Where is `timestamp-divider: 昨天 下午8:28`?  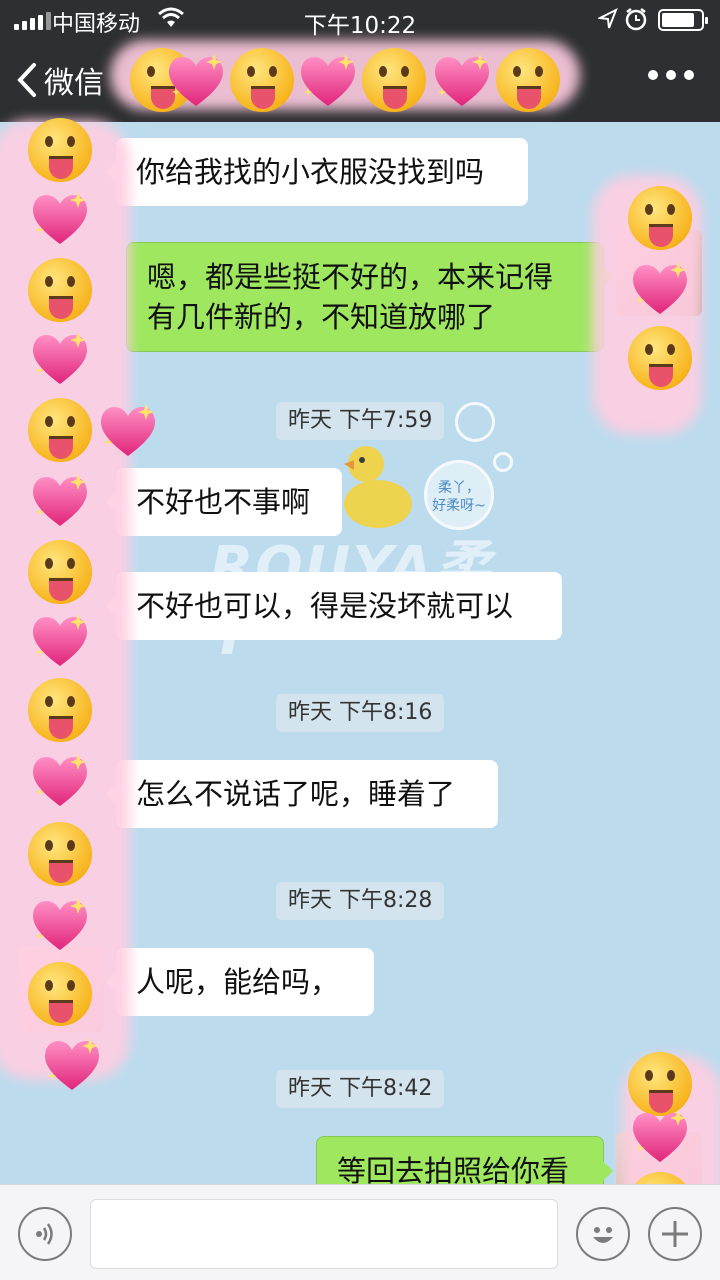
timestamp-divider: 昨天 下午8:28 is located at coordinates (360, 901).